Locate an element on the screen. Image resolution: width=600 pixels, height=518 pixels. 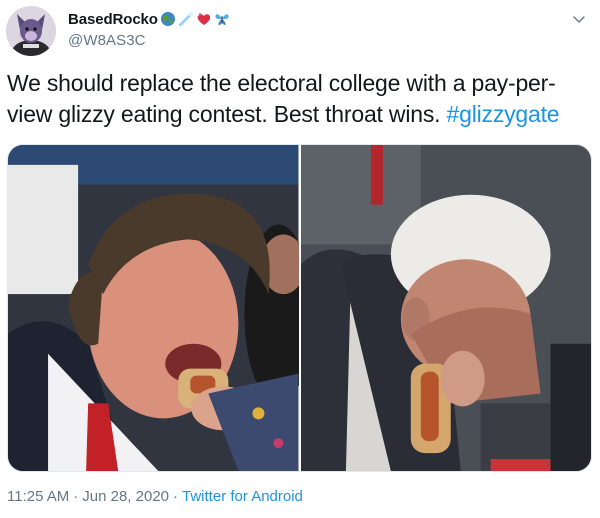
chevron-down-icon is located at coordinates (579, 19).